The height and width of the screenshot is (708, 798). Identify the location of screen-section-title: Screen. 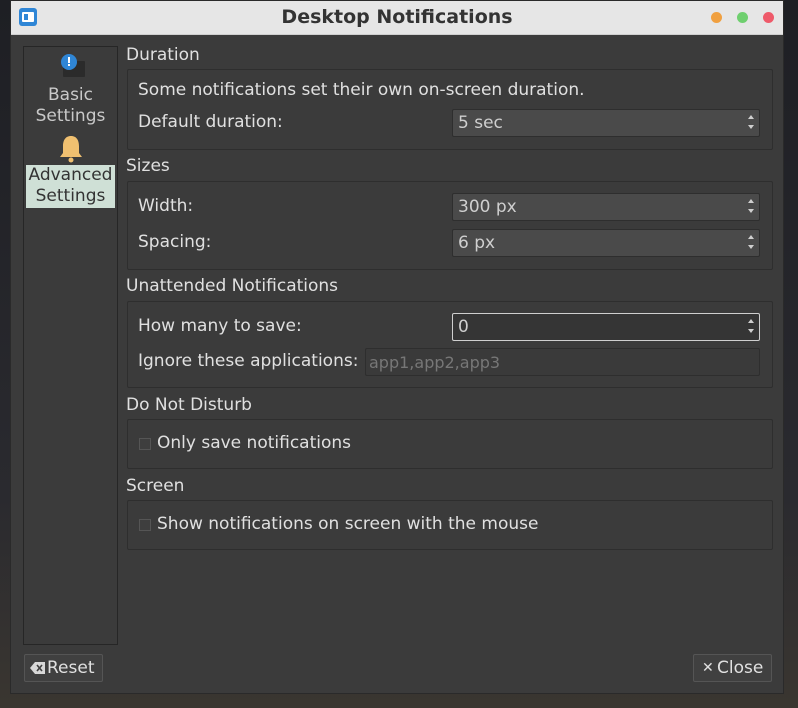
(155, 486).